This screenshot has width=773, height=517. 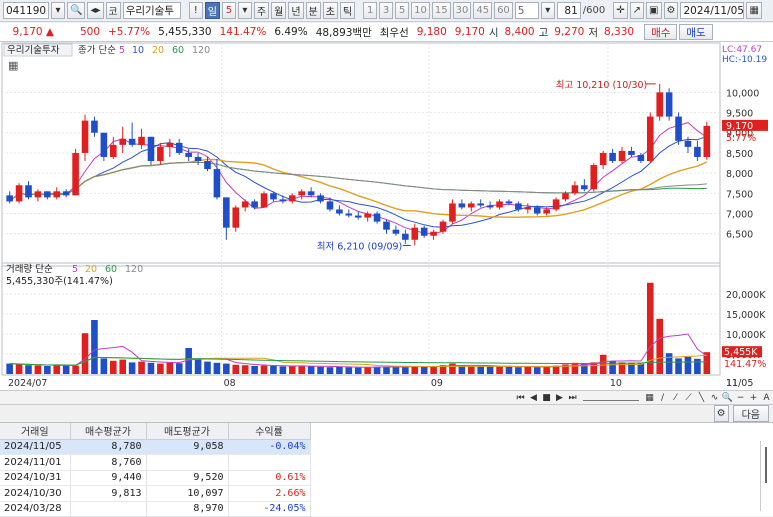 What do you see at coordinates (155, 493) in the screenshot?
I see `table-row: 2024/10/30 9,813 10,097 2.66%` at bounding box center [155, 493].